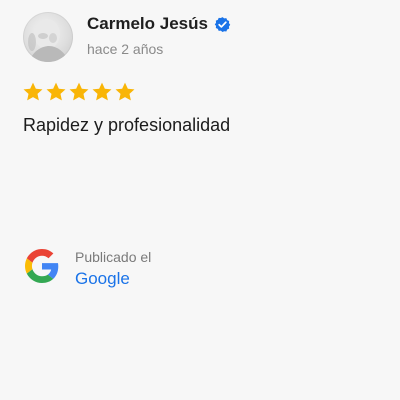  I want to click on avatar, so click(48, 37).